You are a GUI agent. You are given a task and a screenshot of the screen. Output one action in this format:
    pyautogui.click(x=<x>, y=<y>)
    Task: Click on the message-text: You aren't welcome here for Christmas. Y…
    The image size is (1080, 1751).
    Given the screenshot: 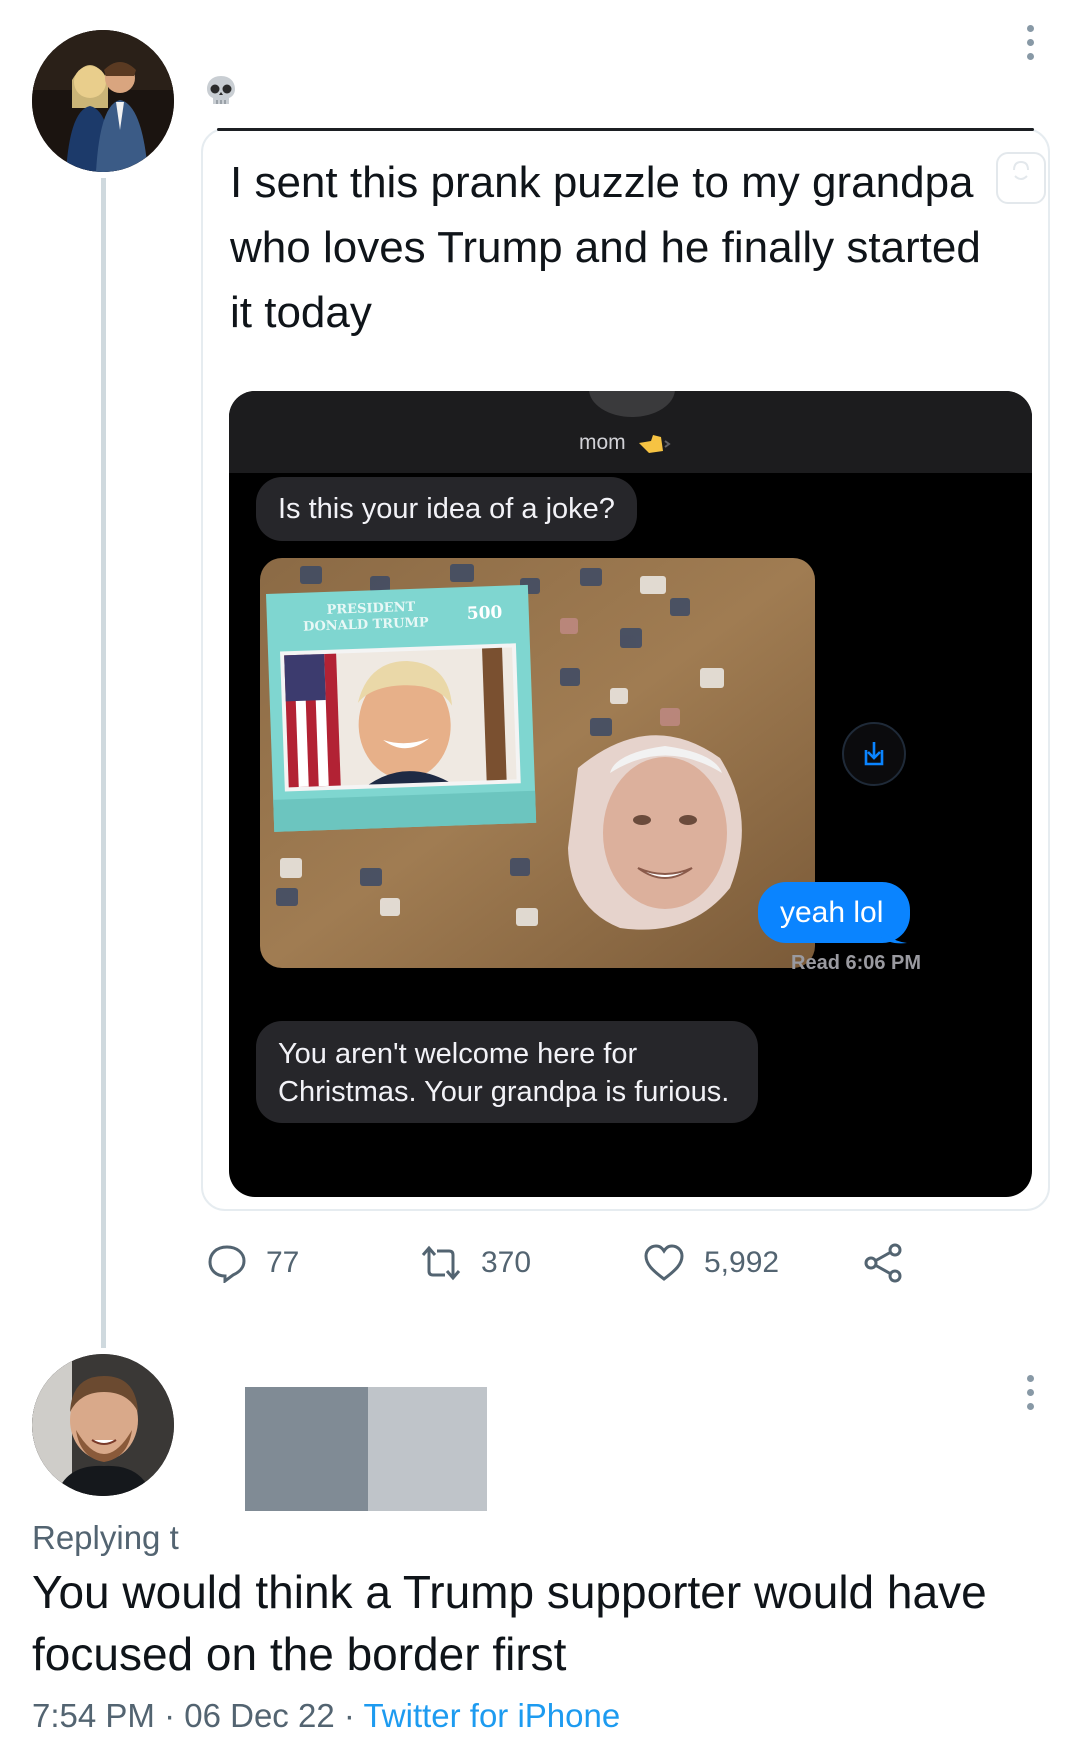 What is the action you would take?
    pyautogui.click(x=504, y=1073)
    